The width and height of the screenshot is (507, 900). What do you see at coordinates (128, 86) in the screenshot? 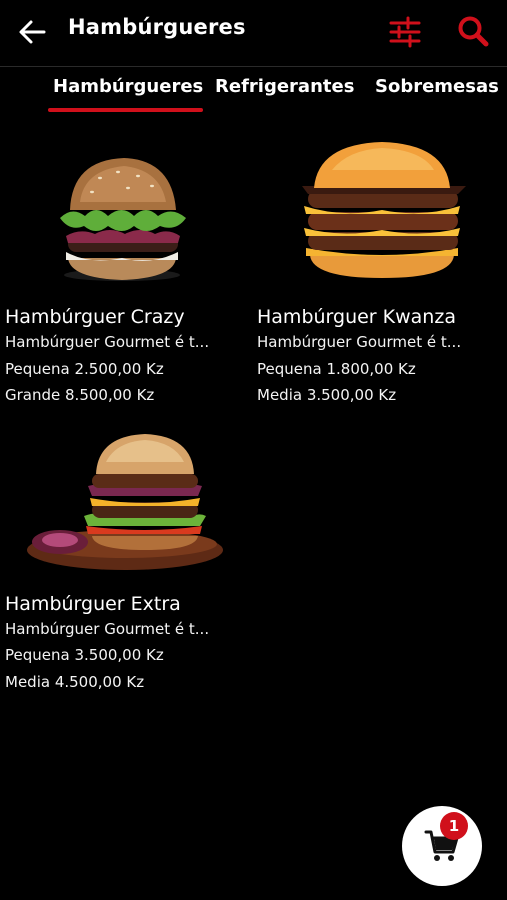
I see `tab-hamburgueres: Hambúrgueres` at bounding box center [128, 86].